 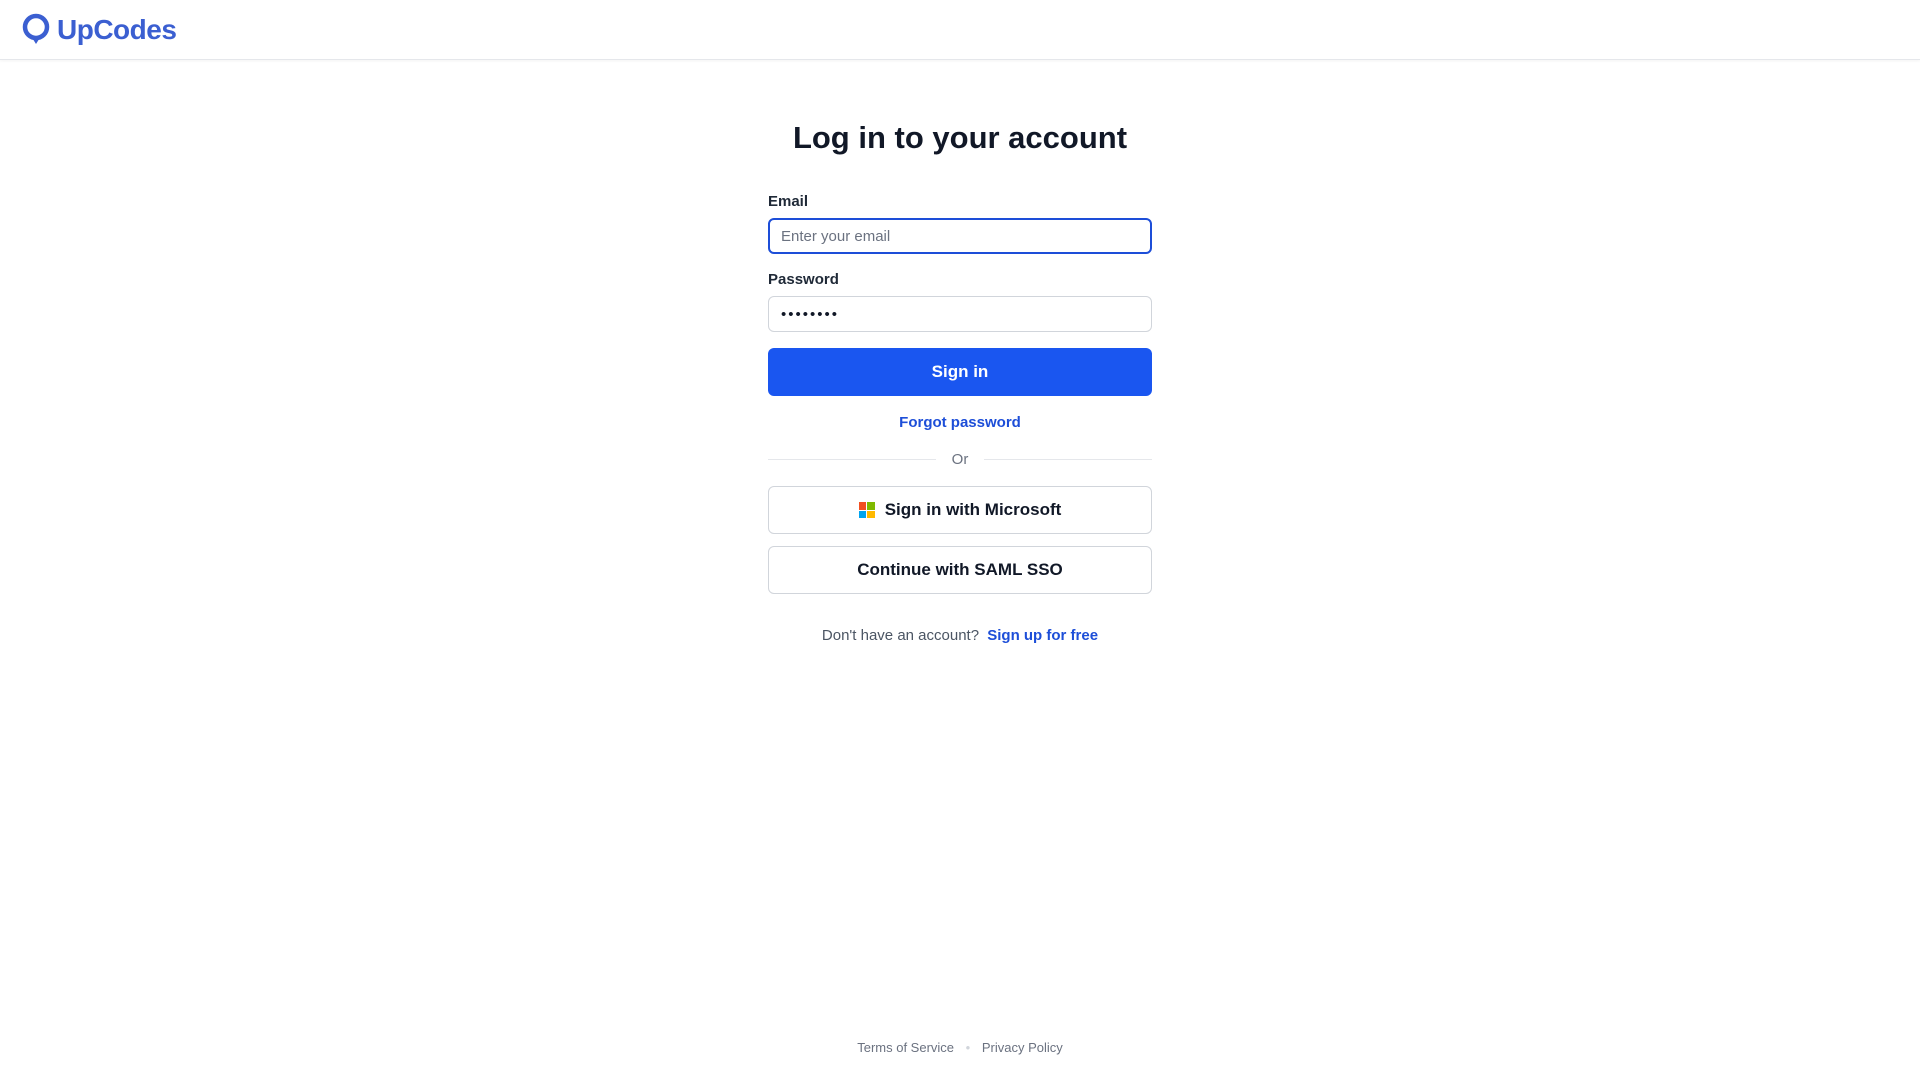 What do you see at coordinates (960, 1047) in the screenshot?
I see `footer: Terms of Service • Privacy Policy` at bounding box center [960, 1047].